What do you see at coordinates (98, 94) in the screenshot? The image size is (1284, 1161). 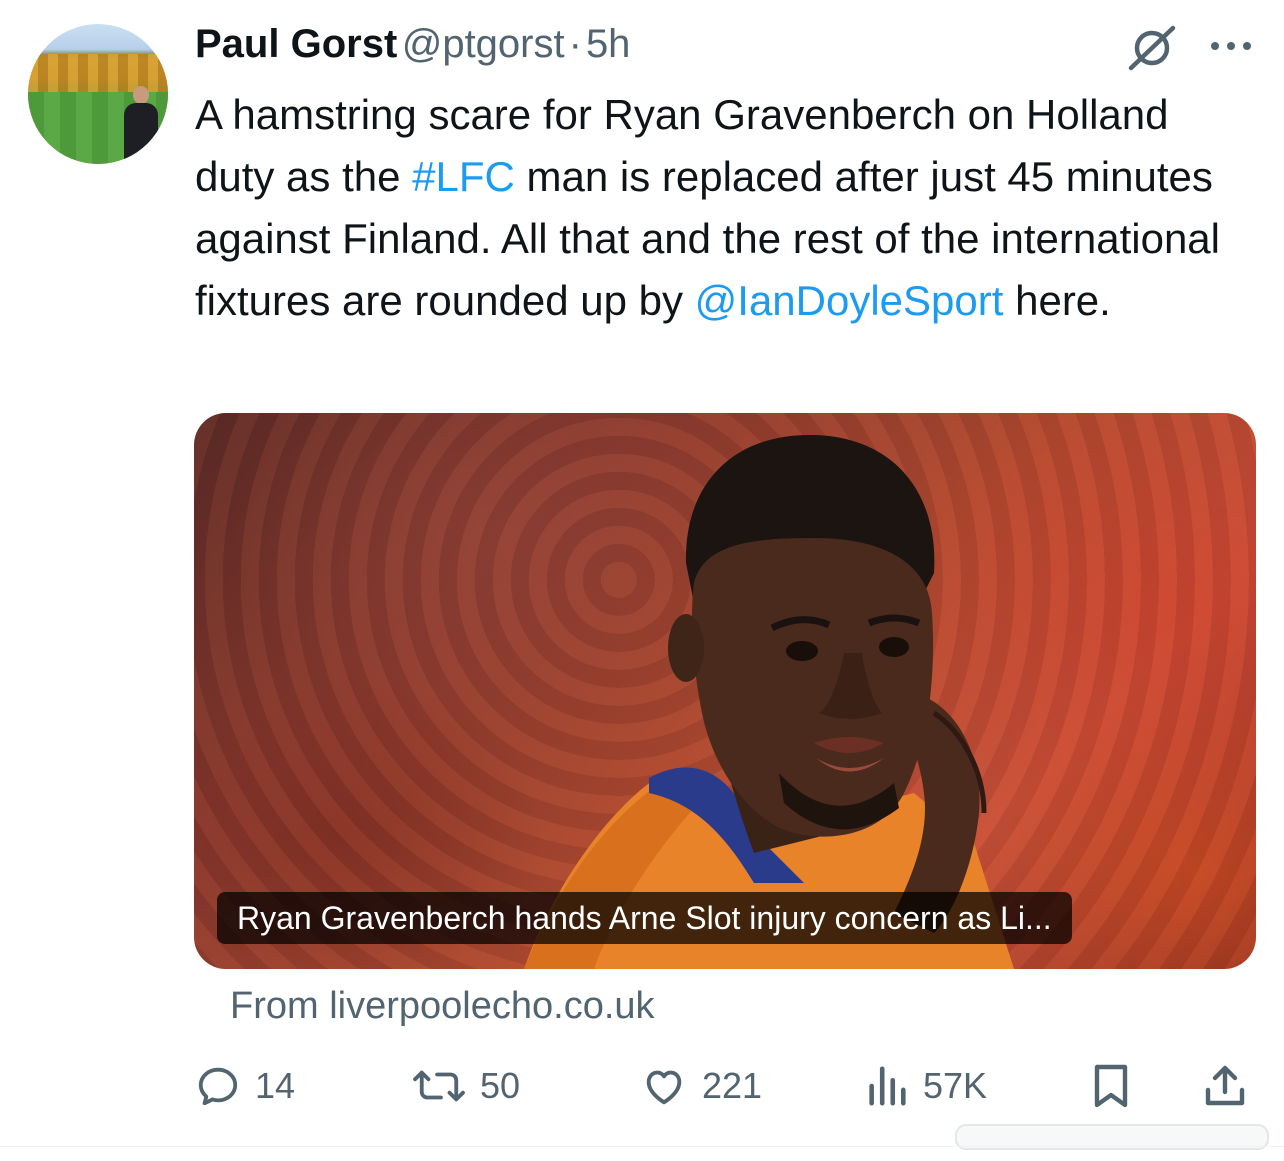 I see `avatar` at bounding box center [98, 94].